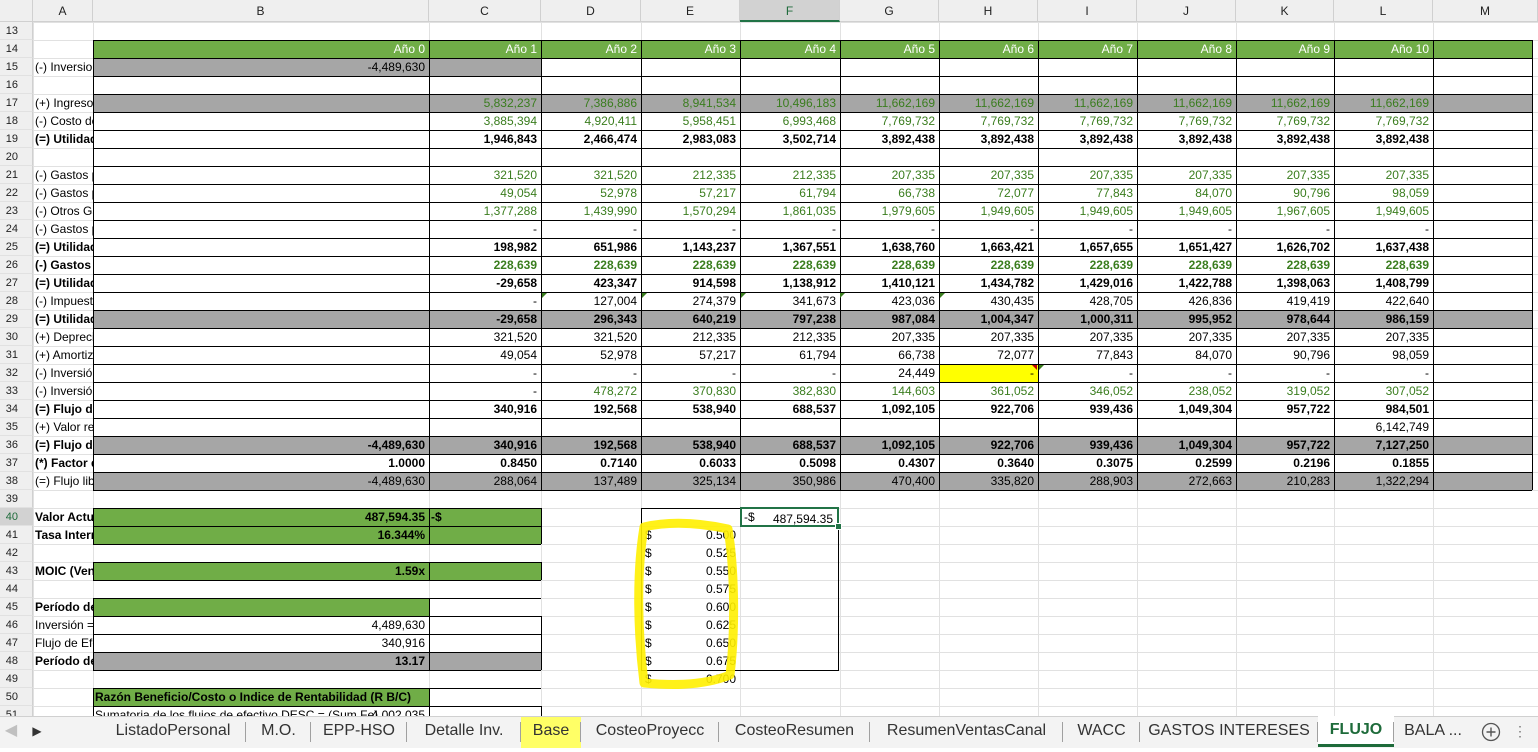  I want to click on value-cell: 144,603, so click(889, 391).